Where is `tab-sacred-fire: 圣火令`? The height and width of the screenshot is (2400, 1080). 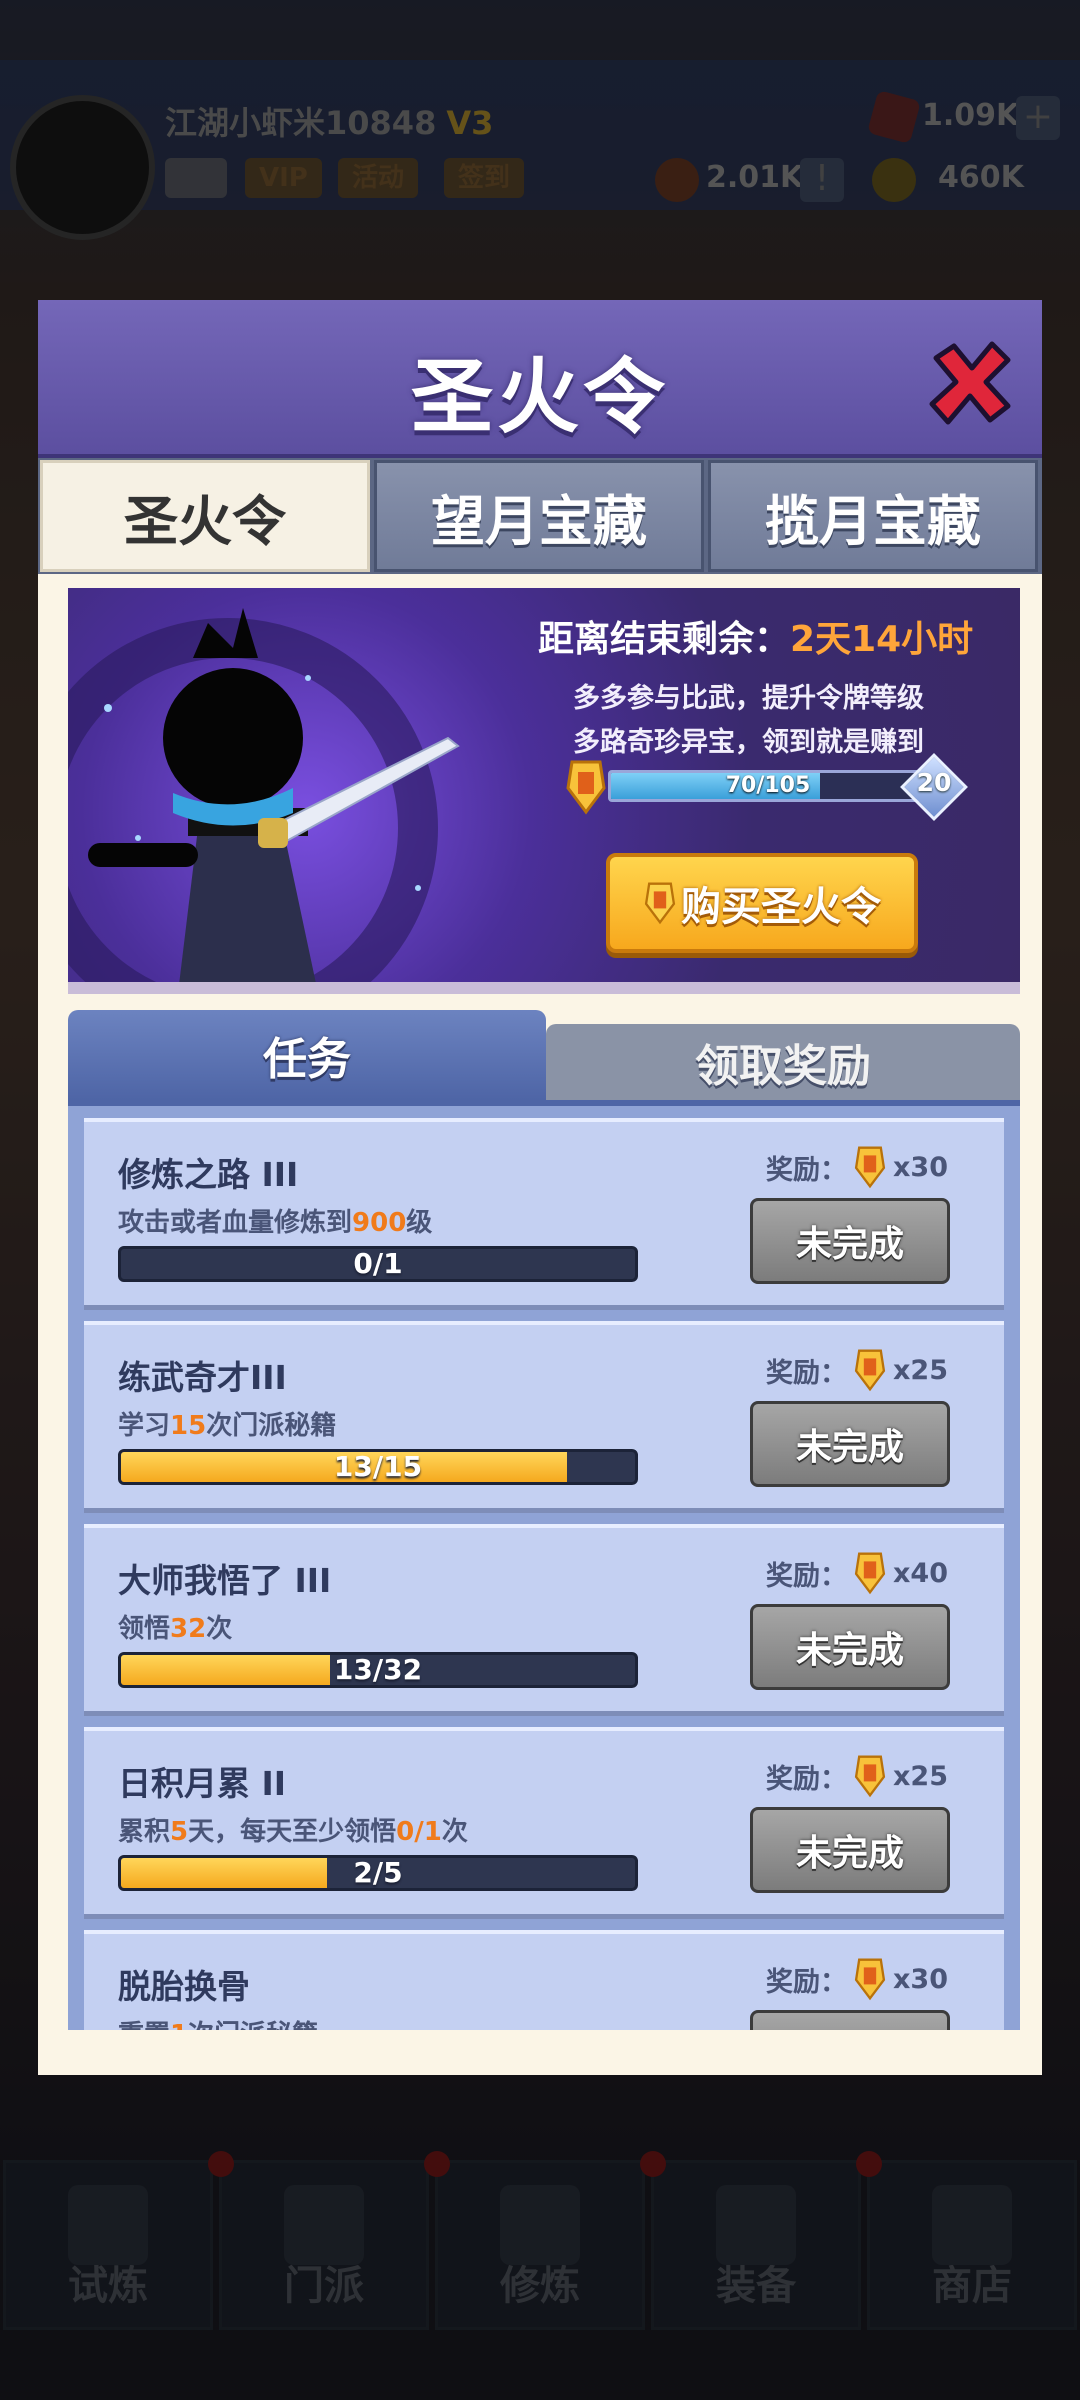 tab-sacred-fire: 圣火令 is located at coordinates (205, 516).